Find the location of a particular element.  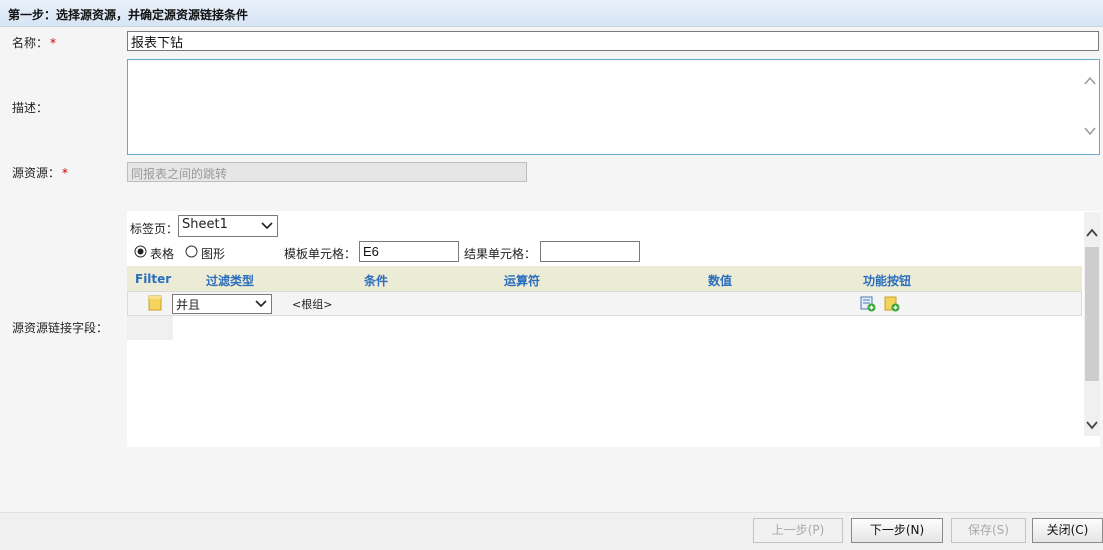

sheet-select: Sheet1 is located at coordinates (228, 226).